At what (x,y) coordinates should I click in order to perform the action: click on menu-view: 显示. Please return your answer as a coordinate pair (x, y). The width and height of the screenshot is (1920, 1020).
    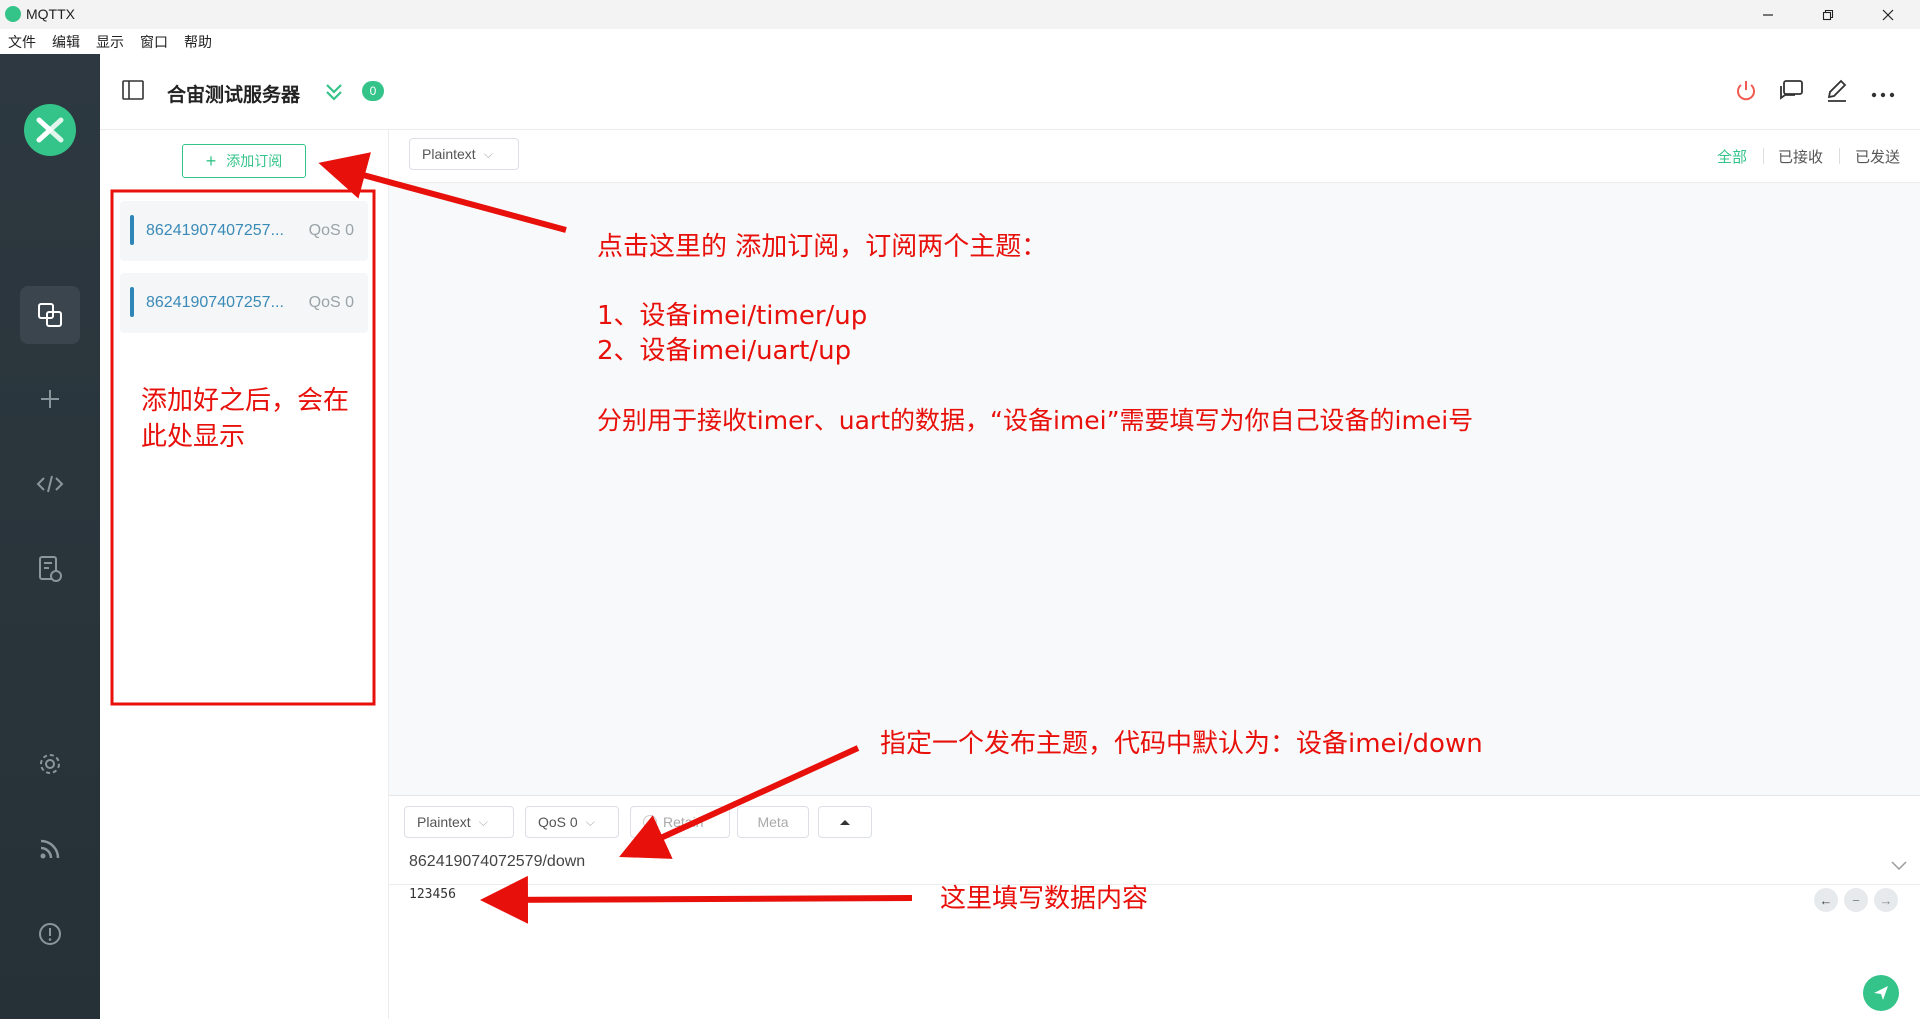
    Looking at the image, I should click on (110, 42).